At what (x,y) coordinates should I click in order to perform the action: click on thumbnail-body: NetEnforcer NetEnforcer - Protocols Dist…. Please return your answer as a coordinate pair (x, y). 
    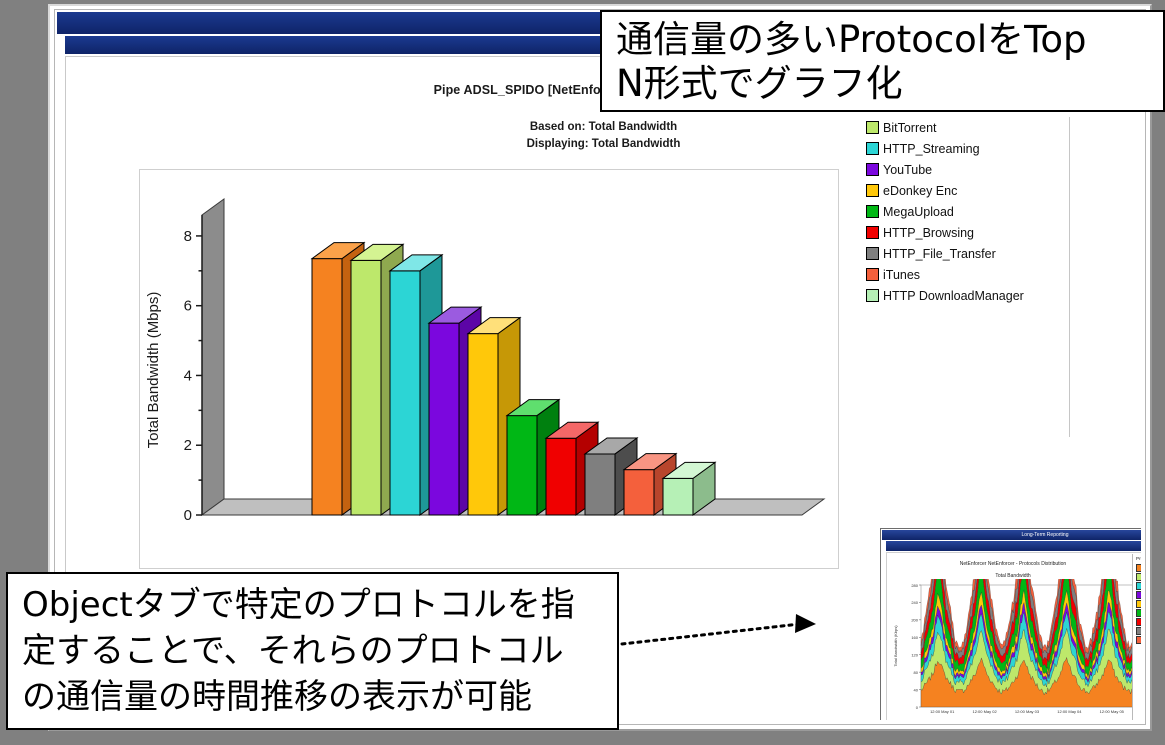
    Looking at the image, I should click on (1013, 636).